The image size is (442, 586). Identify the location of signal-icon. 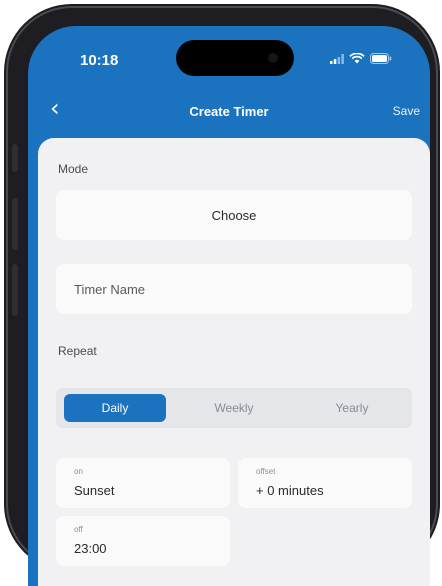
(337, 58).